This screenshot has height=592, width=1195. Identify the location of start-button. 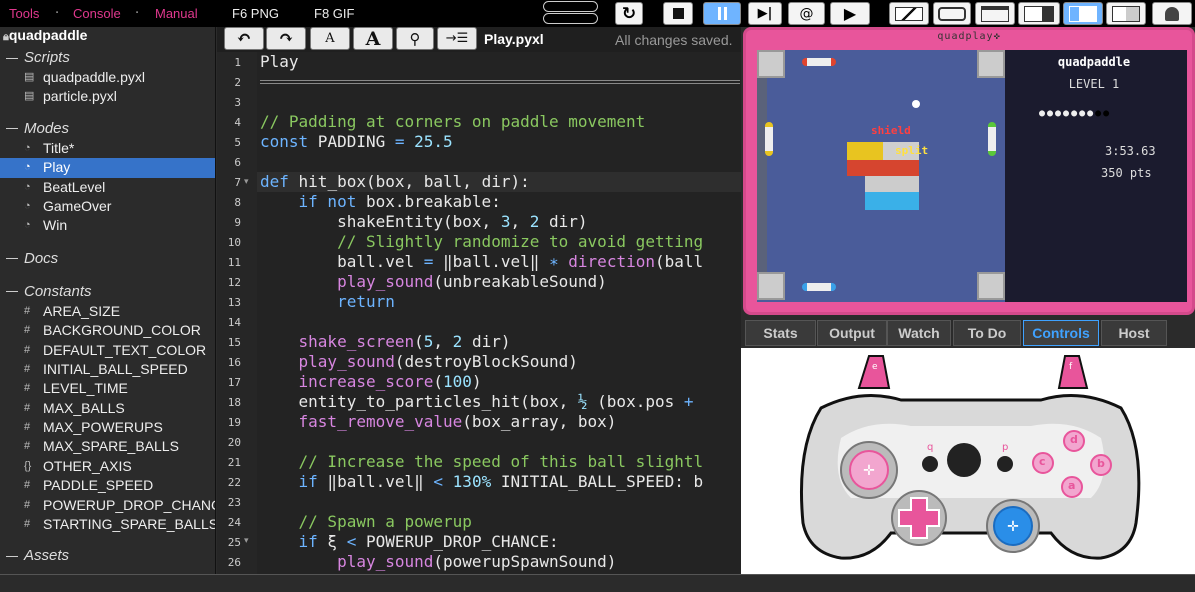
(1005, 464).